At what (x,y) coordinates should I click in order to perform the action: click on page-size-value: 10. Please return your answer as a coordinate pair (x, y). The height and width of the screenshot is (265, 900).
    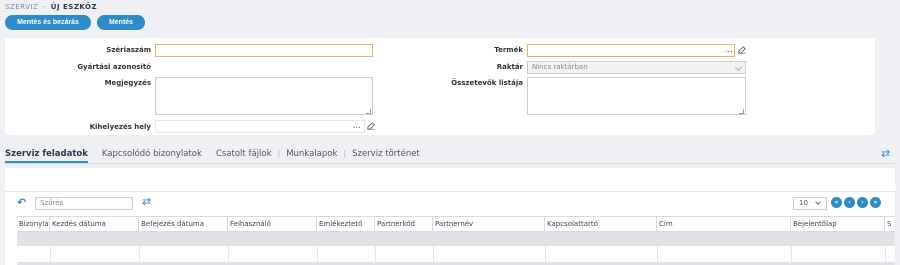
    Looking at the image, I should click on (803, 203).